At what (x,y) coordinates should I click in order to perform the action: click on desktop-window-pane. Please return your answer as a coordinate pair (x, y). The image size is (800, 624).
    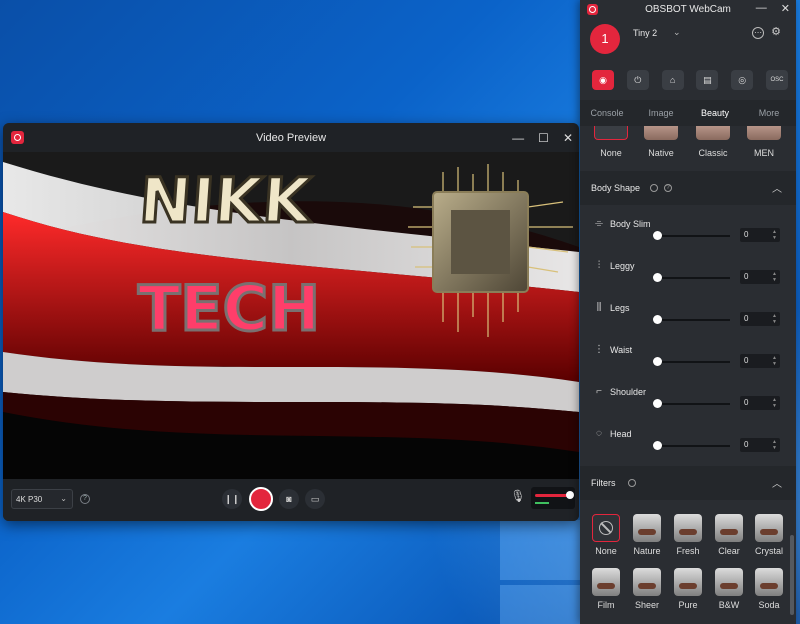
    Looking at the image, I should click on (540, 604).